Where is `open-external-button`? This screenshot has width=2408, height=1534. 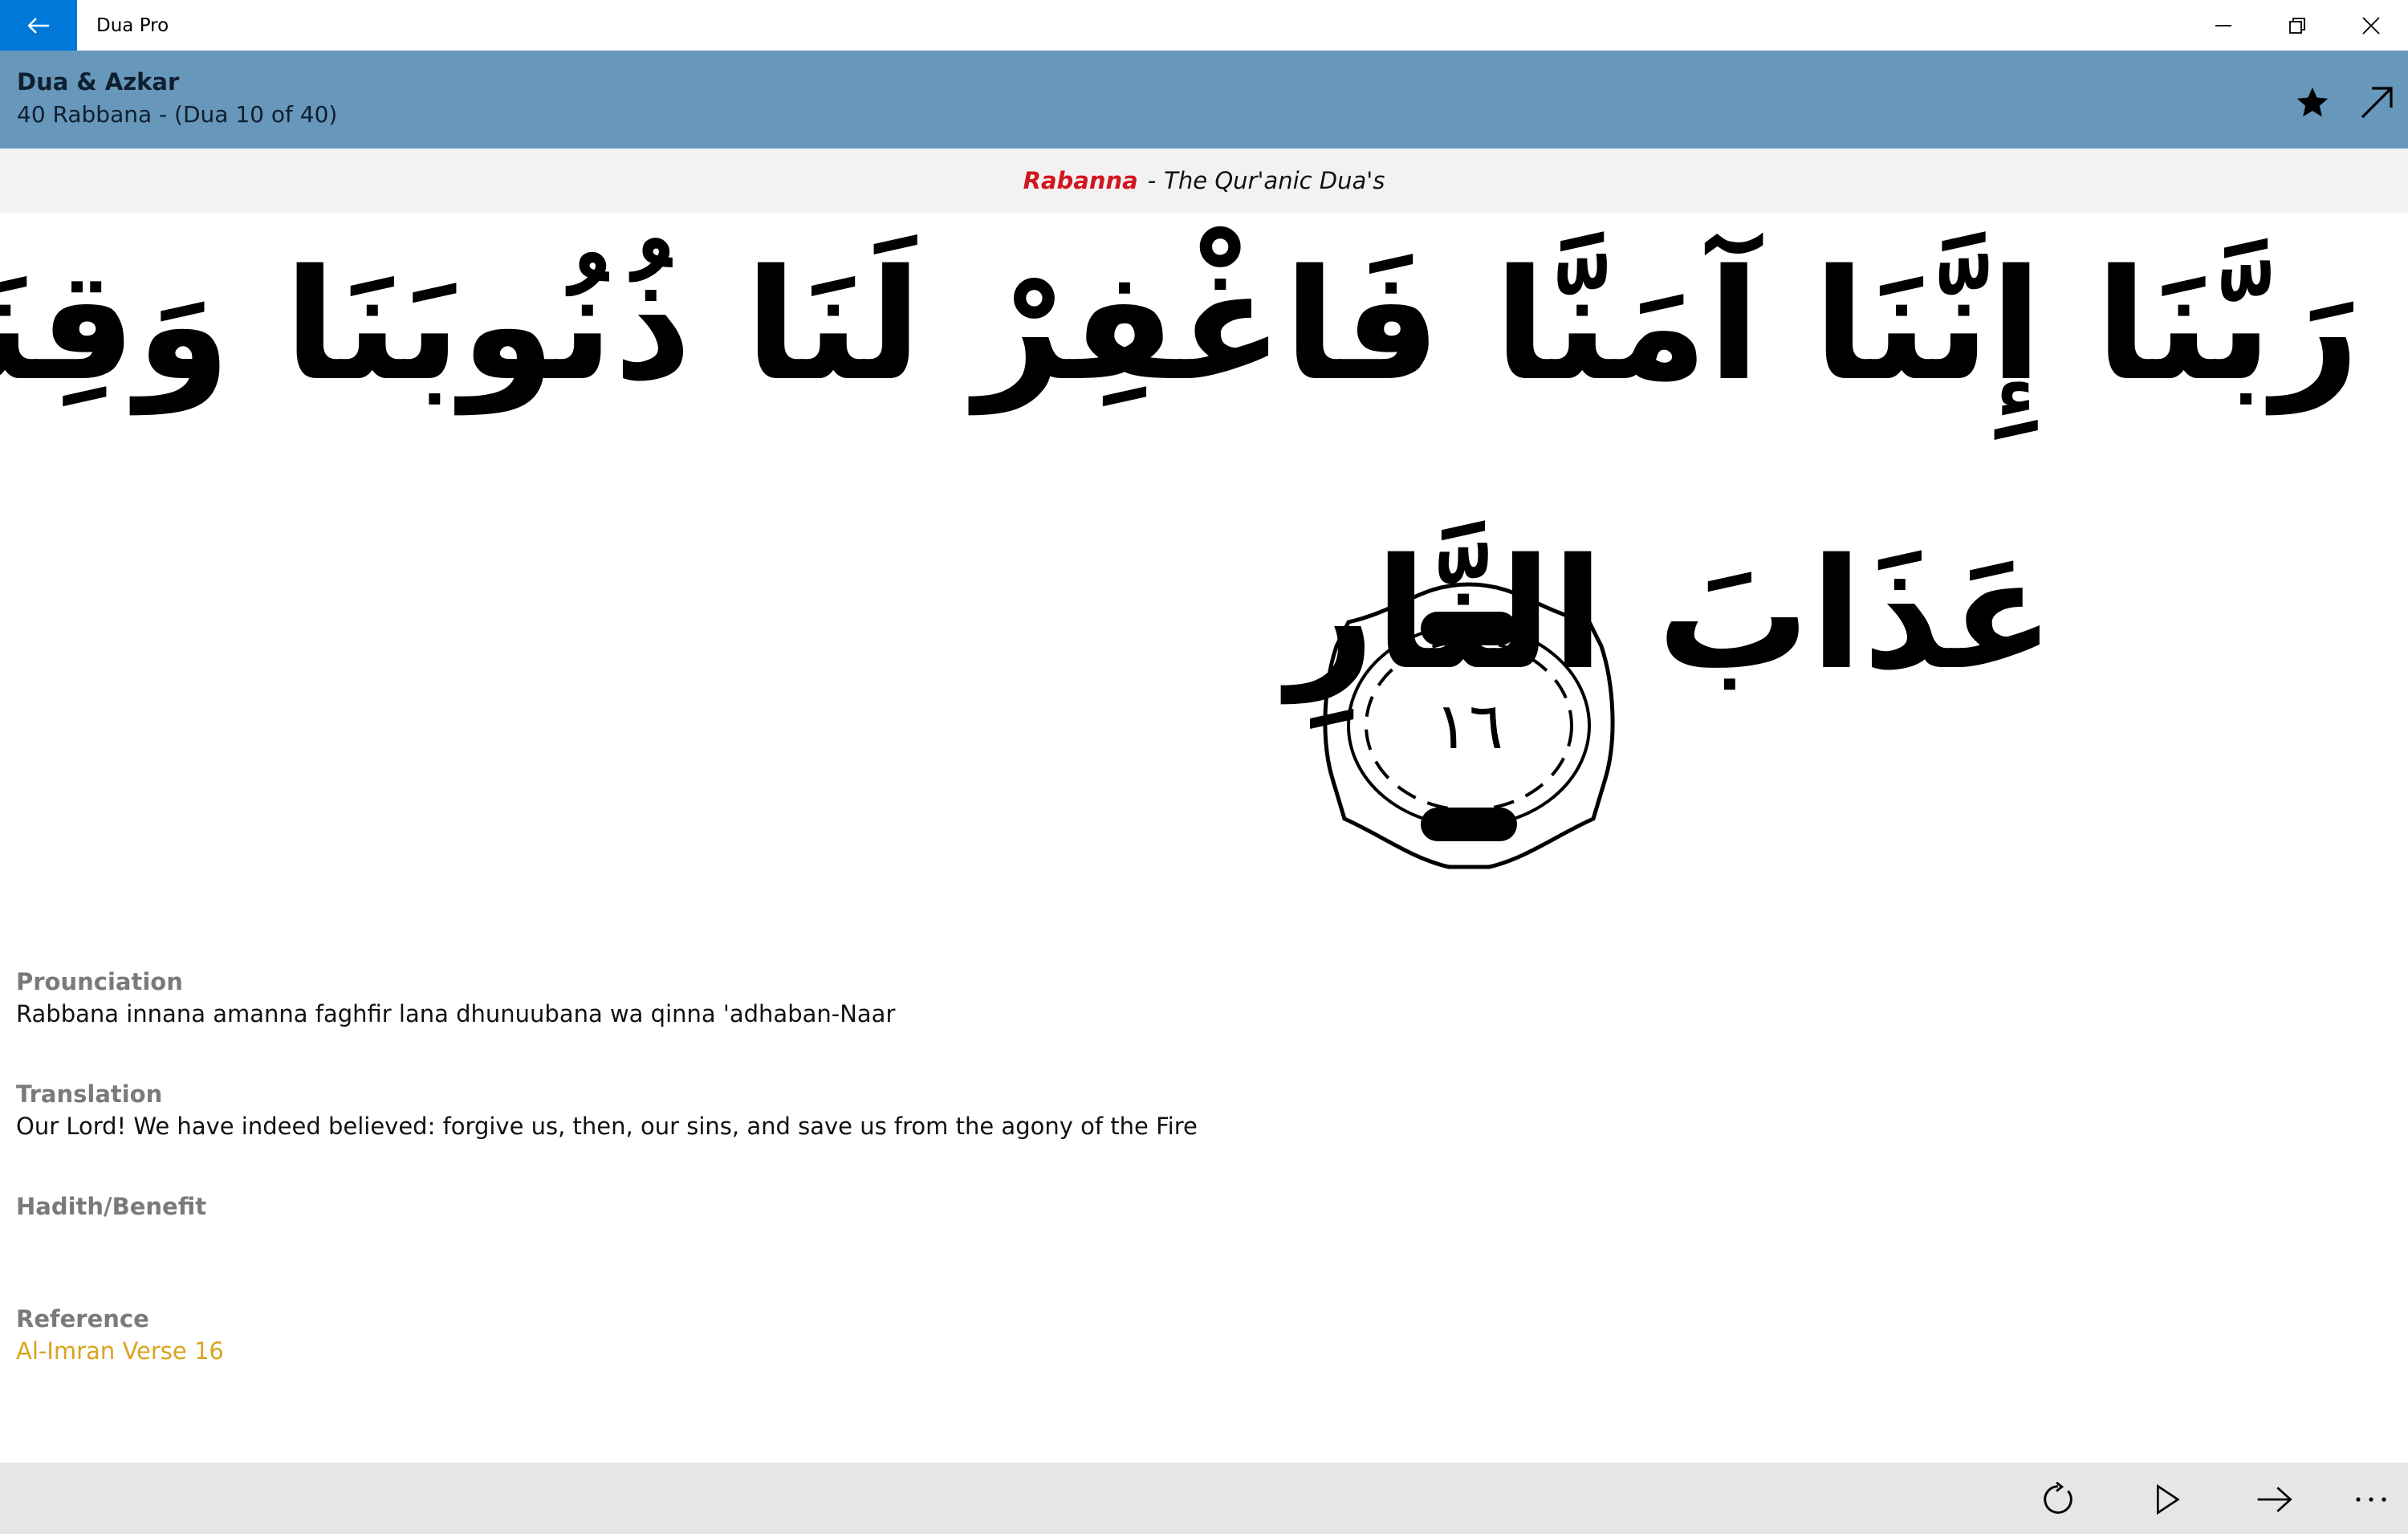
open-external-button is located at coordinates (2377, 103).